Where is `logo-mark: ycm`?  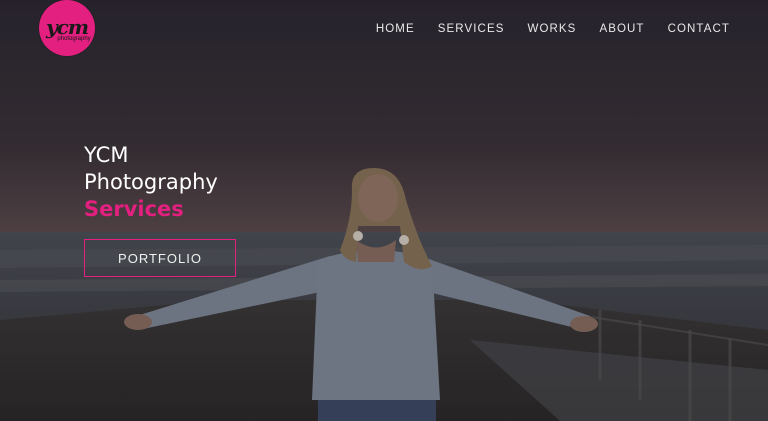
logo-mark: ycm is located at coordinates (67, 26).